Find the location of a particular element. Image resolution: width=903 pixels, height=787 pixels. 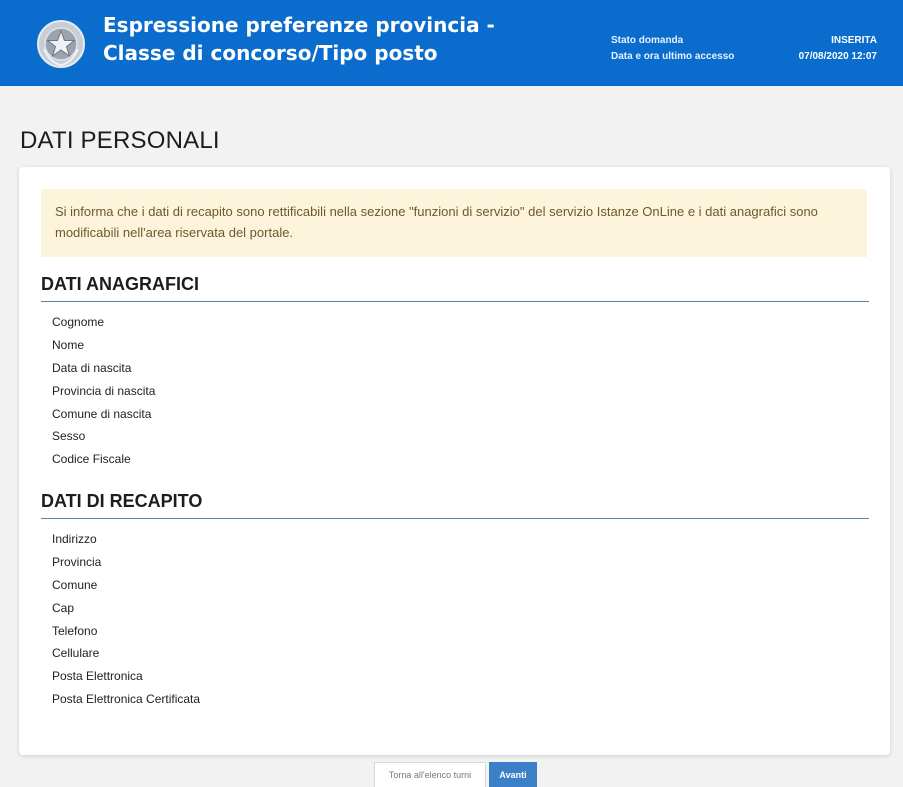

field-label-telefono: Telefono is located at coordinates (75, 630).